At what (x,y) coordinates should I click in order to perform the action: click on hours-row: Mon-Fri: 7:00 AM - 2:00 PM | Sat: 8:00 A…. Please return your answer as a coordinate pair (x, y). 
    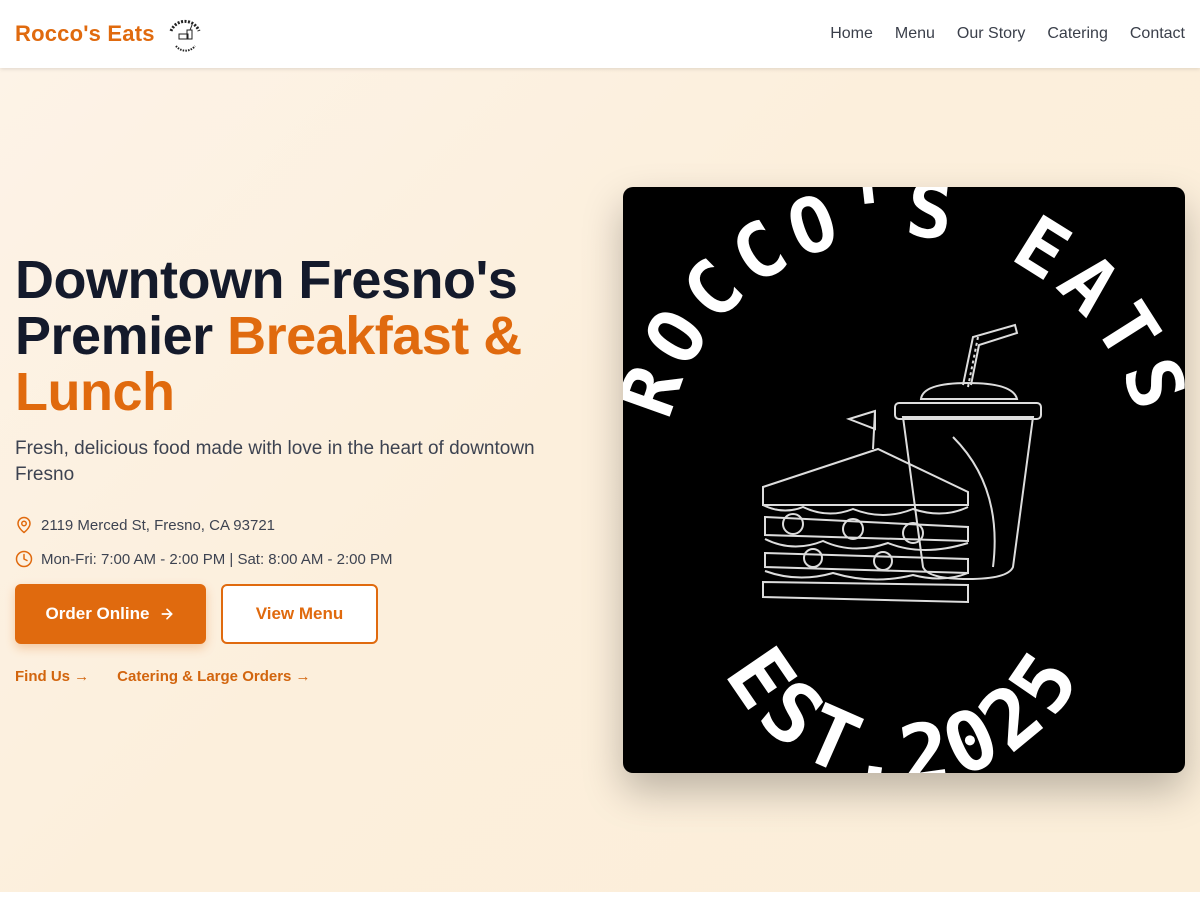
    Looking at the image, I should click on (305, 559).